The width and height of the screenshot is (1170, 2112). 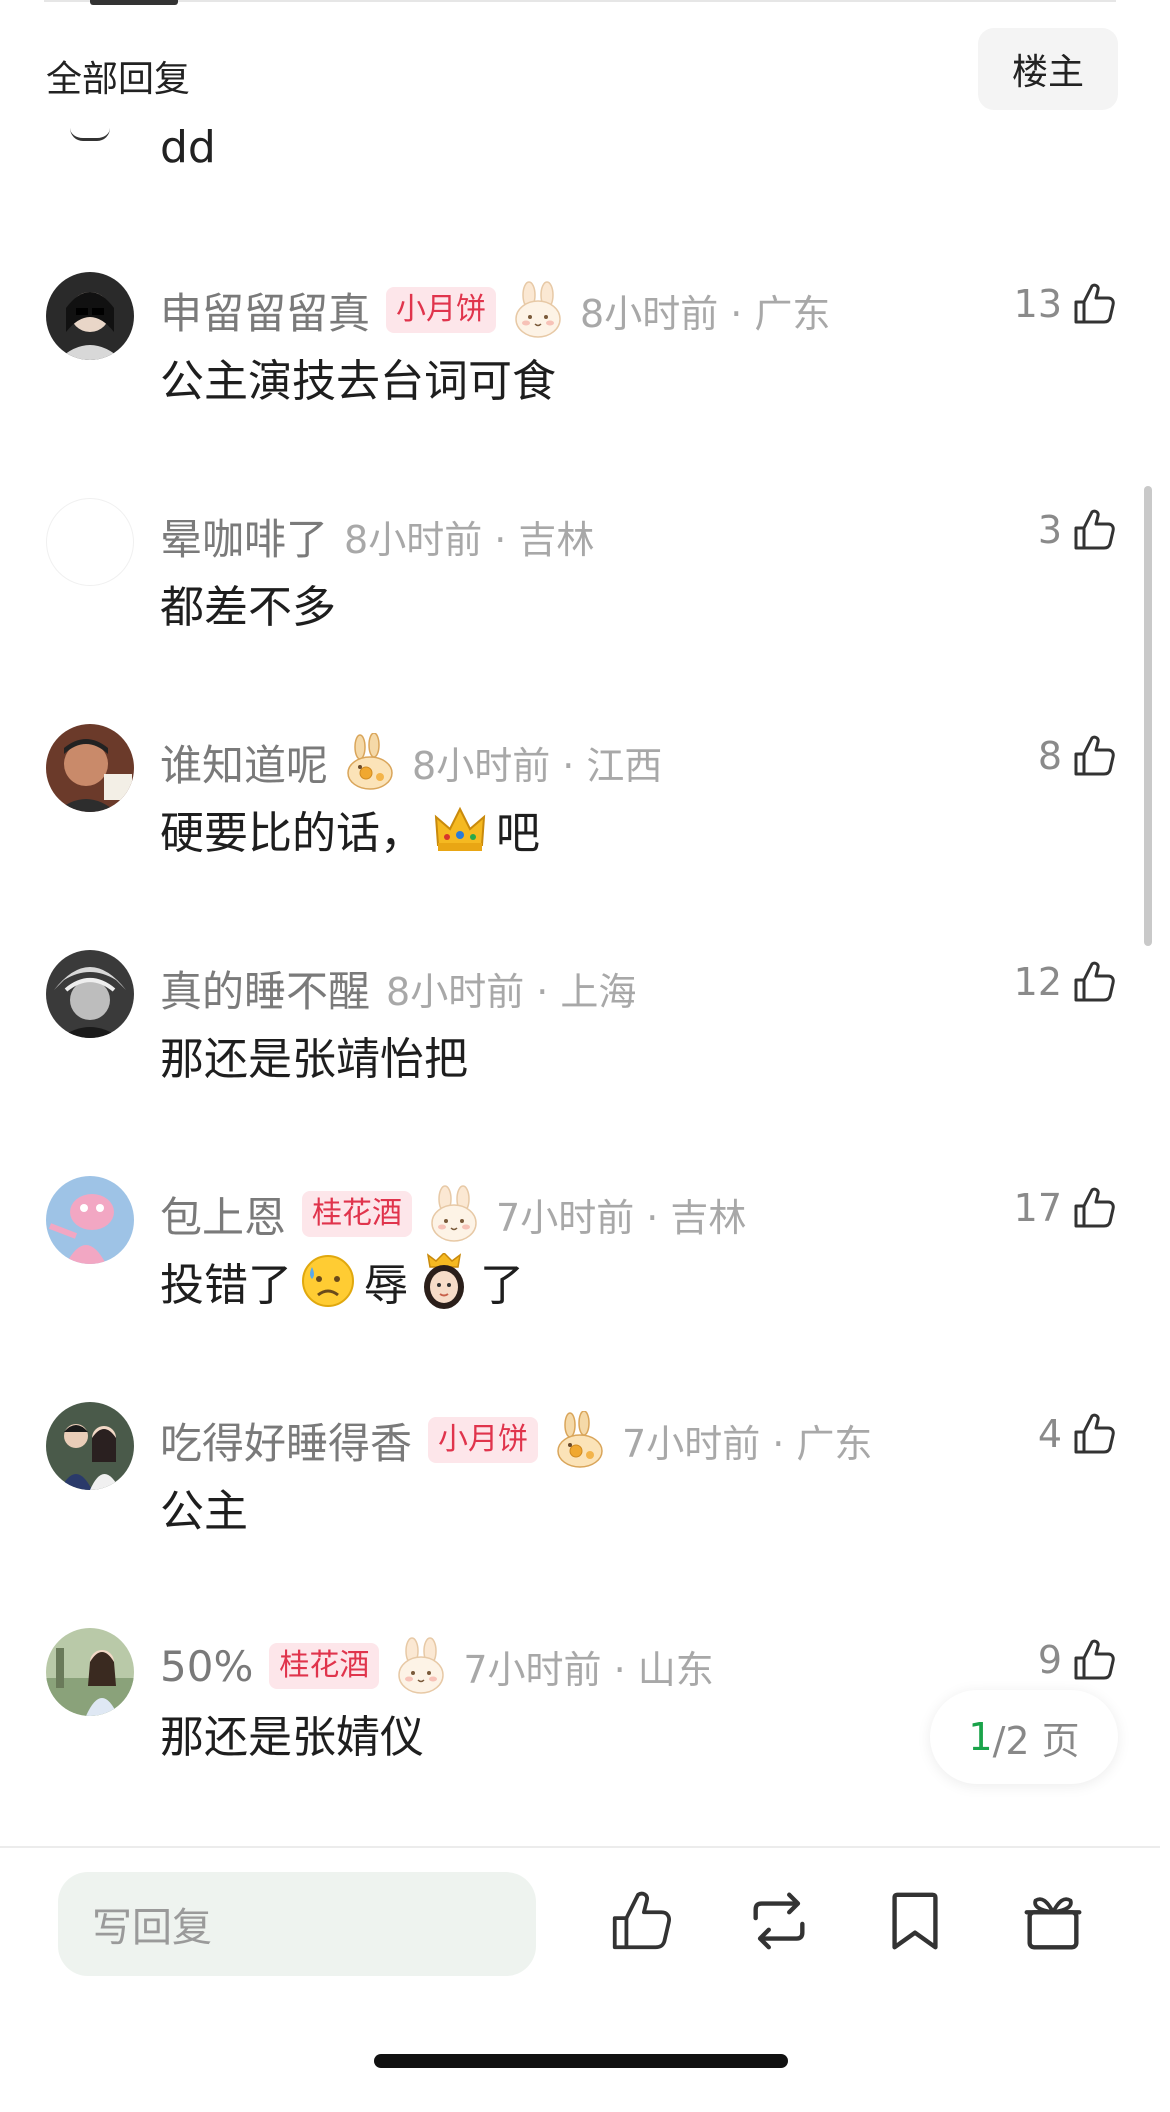 What do you see at coordinates (386, 1285) in the screenshot?
I see `comment-text-part: 辱` at bounding box center [386, 1285].